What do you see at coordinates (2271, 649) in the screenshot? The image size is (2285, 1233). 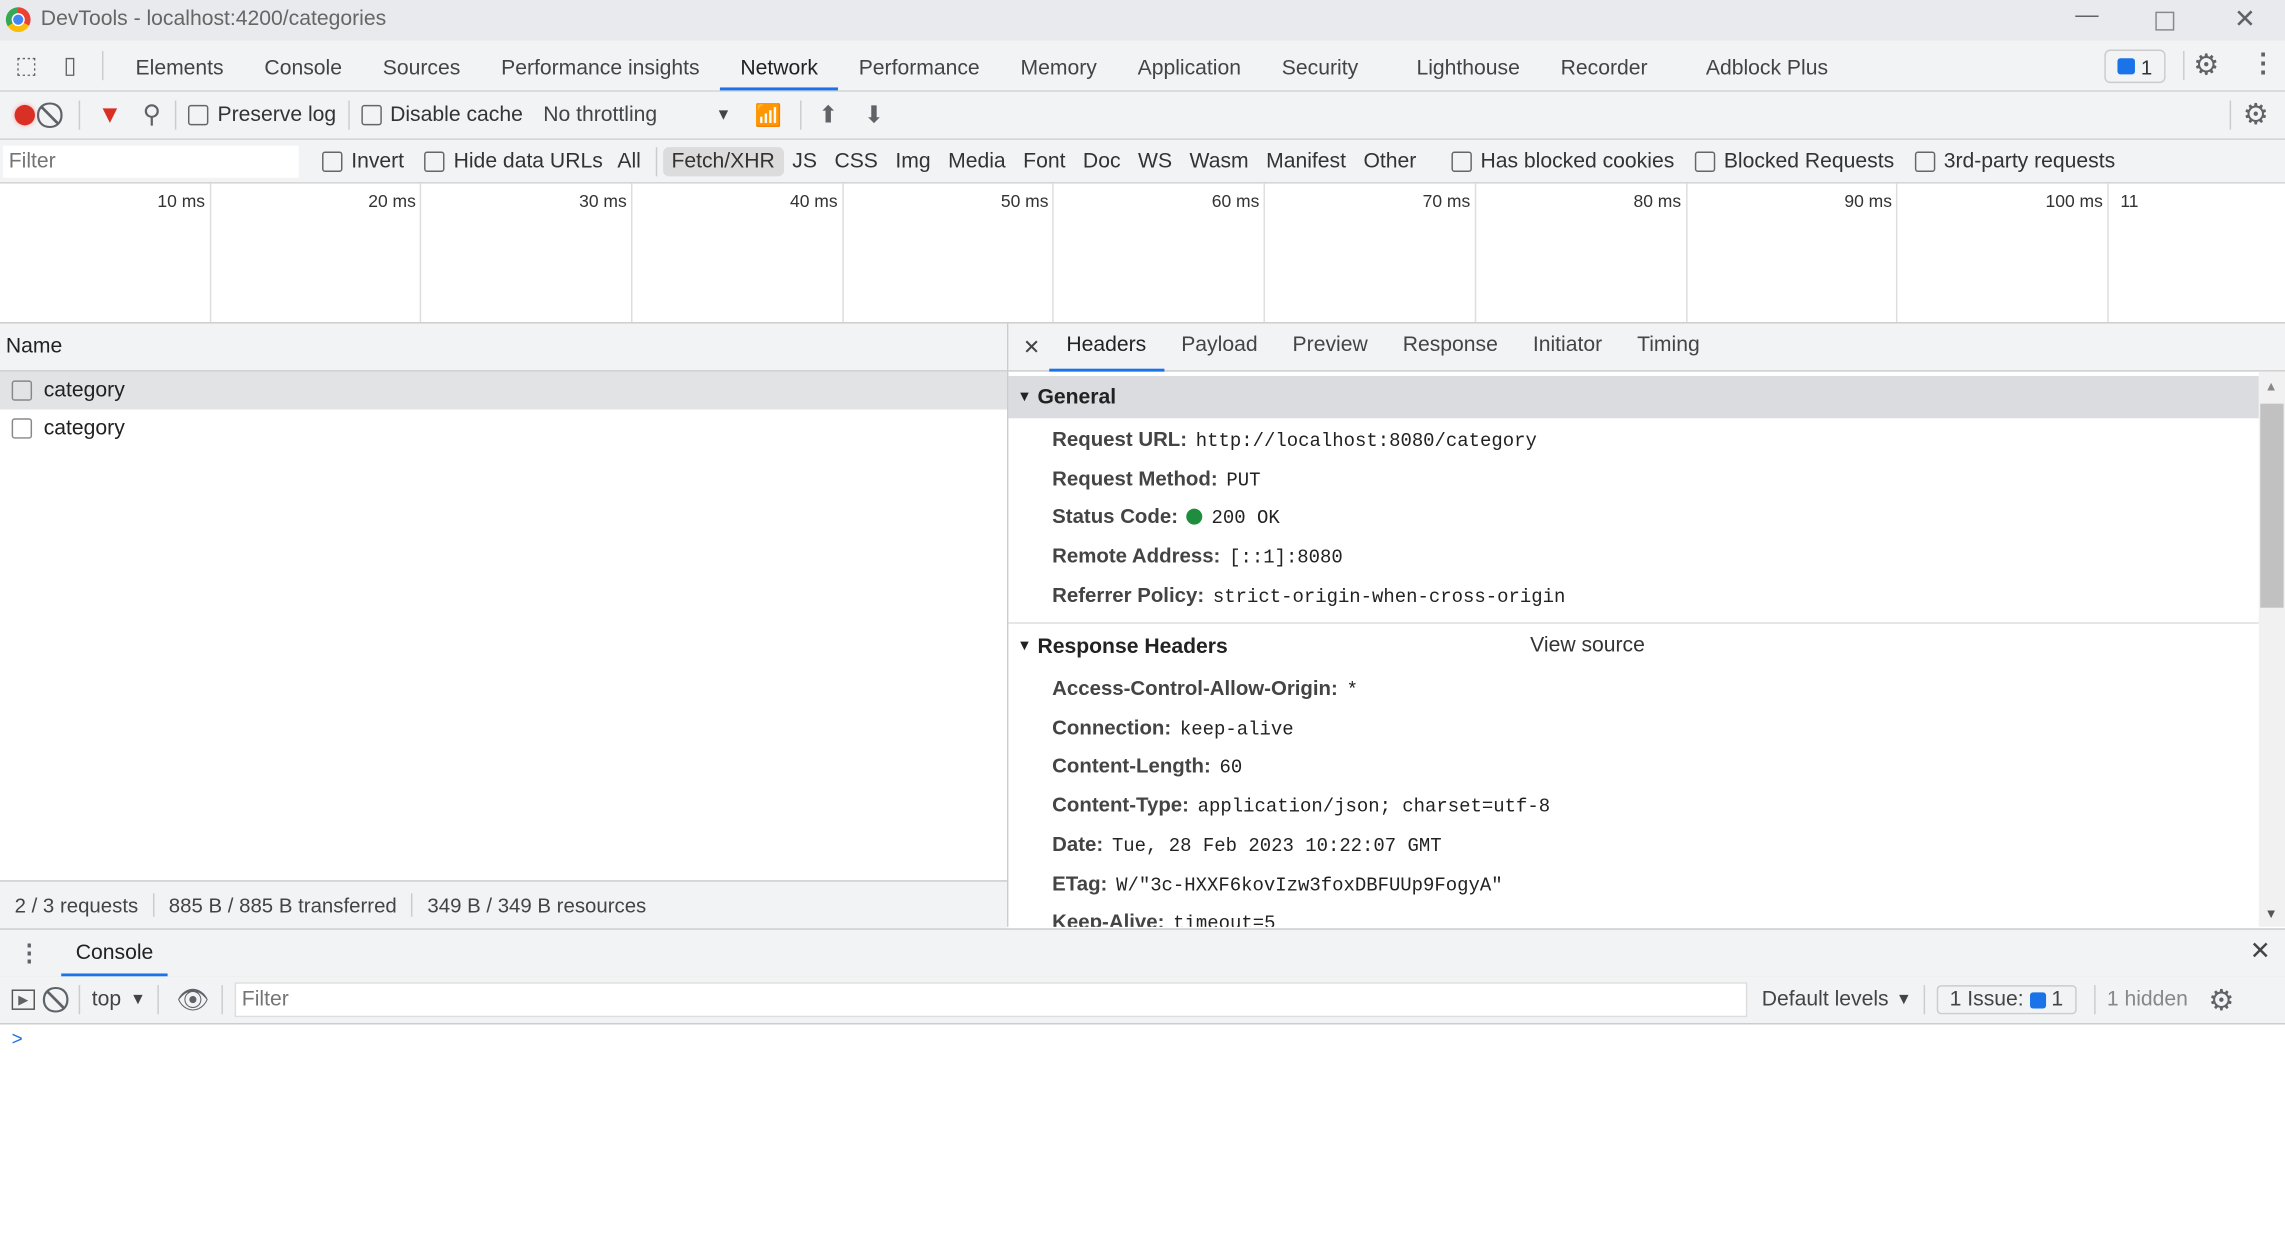 I see `details-scrollbar: ▲ ▼` at bounding box center [2271, 649].